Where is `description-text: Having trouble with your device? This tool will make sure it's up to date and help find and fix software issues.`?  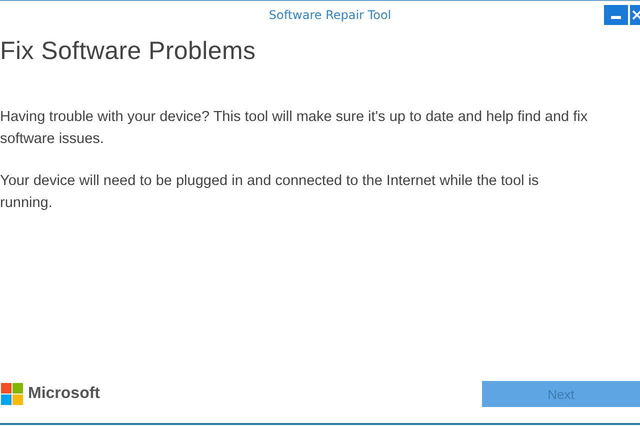
description-text: Having trouble with your device? This tool will make sure it's up to date and help find and fix software issues. is located at coordinates (294, 128).